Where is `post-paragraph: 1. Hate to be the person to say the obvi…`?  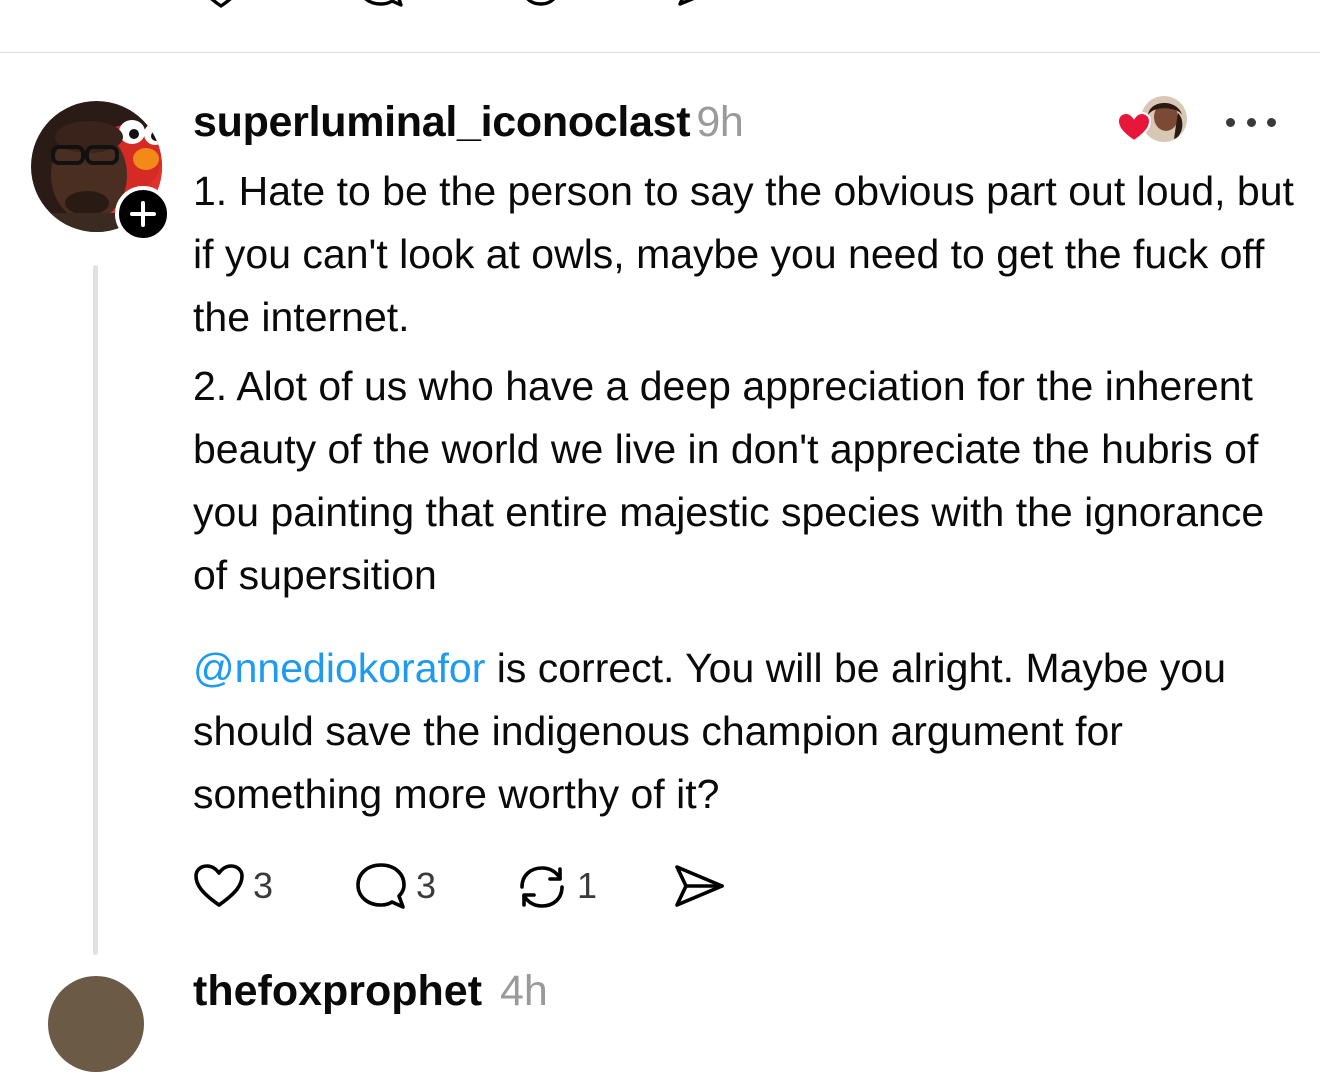 post-paragraph: 1. Hate to be the person to say the obvi… is located at coordinates (743, 254).